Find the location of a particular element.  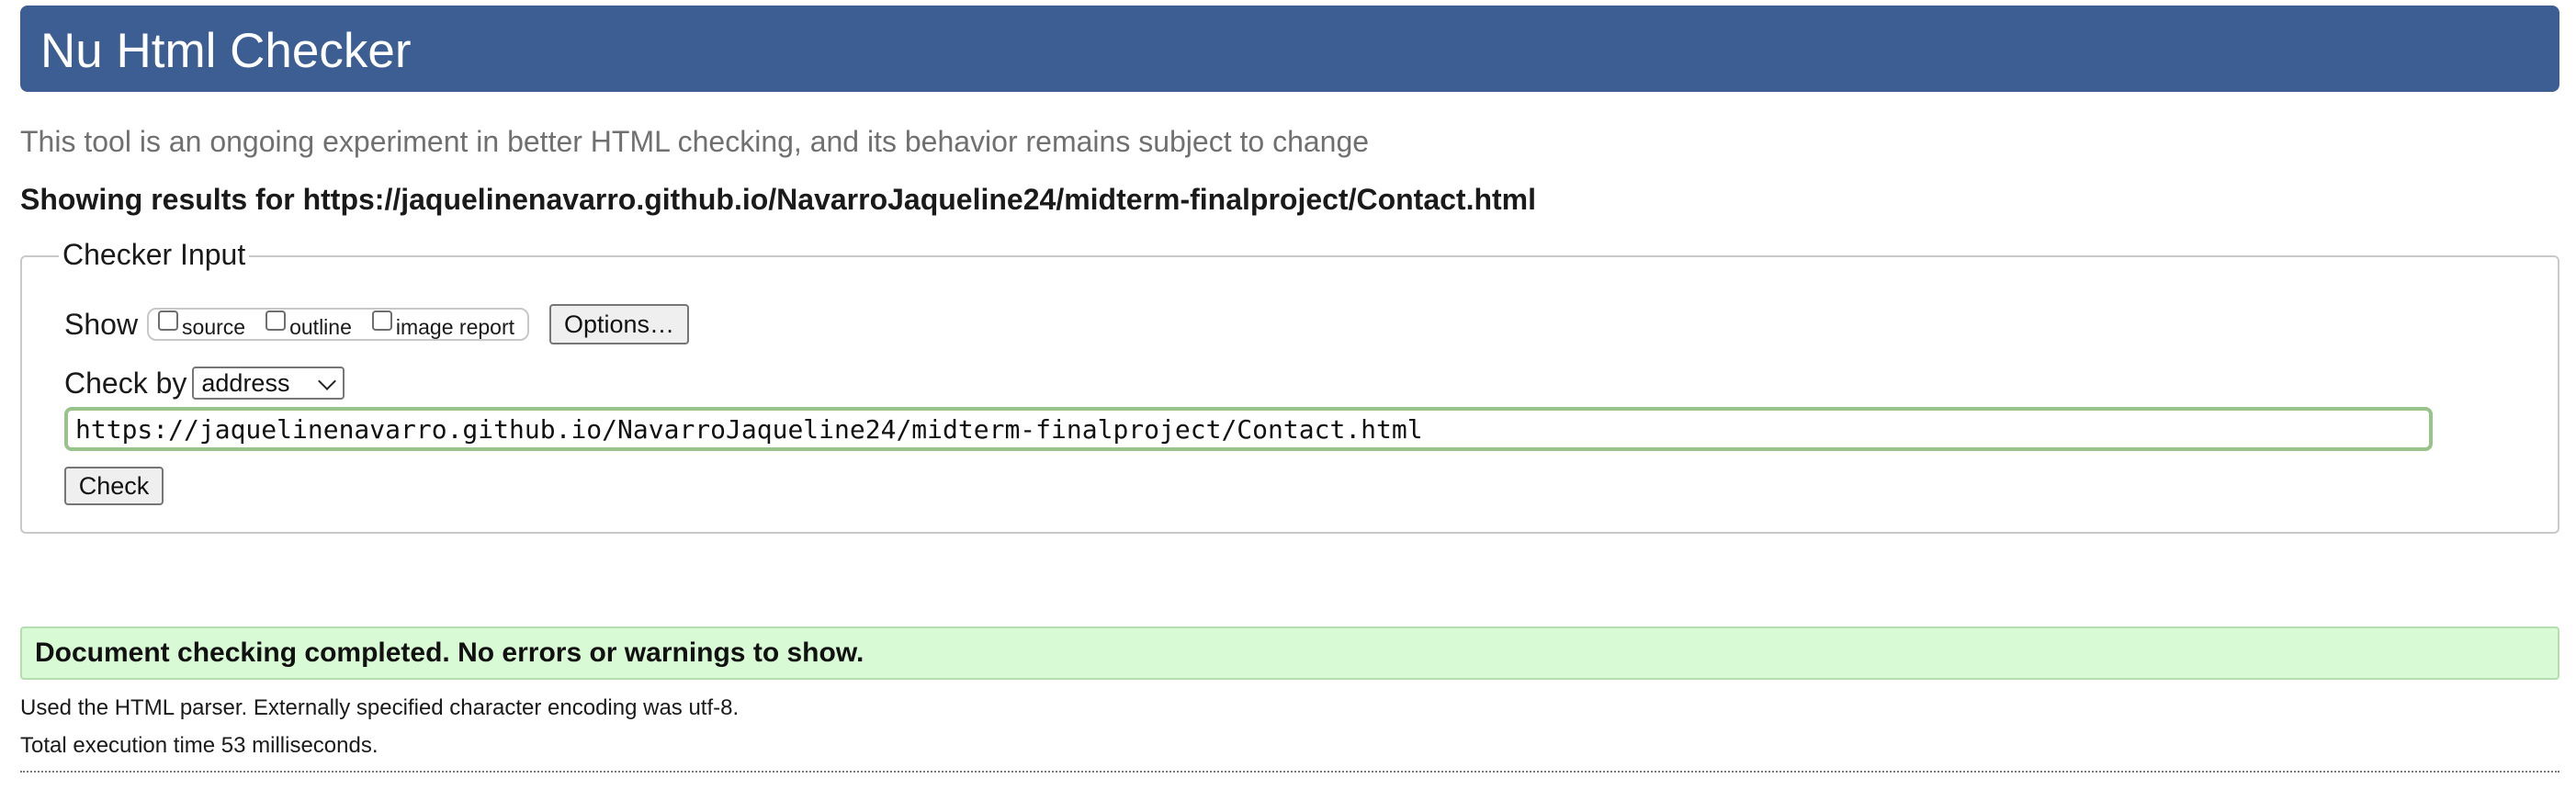

image-report-checkbox-label: image report is located at coordinates (455, 327).